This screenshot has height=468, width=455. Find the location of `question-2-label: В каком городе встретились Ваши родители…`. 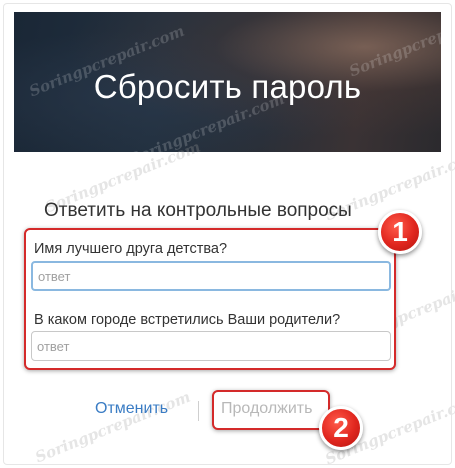

question-2-label: В каком городе встретились Ваши родители… is located at coordinates (187, 320).